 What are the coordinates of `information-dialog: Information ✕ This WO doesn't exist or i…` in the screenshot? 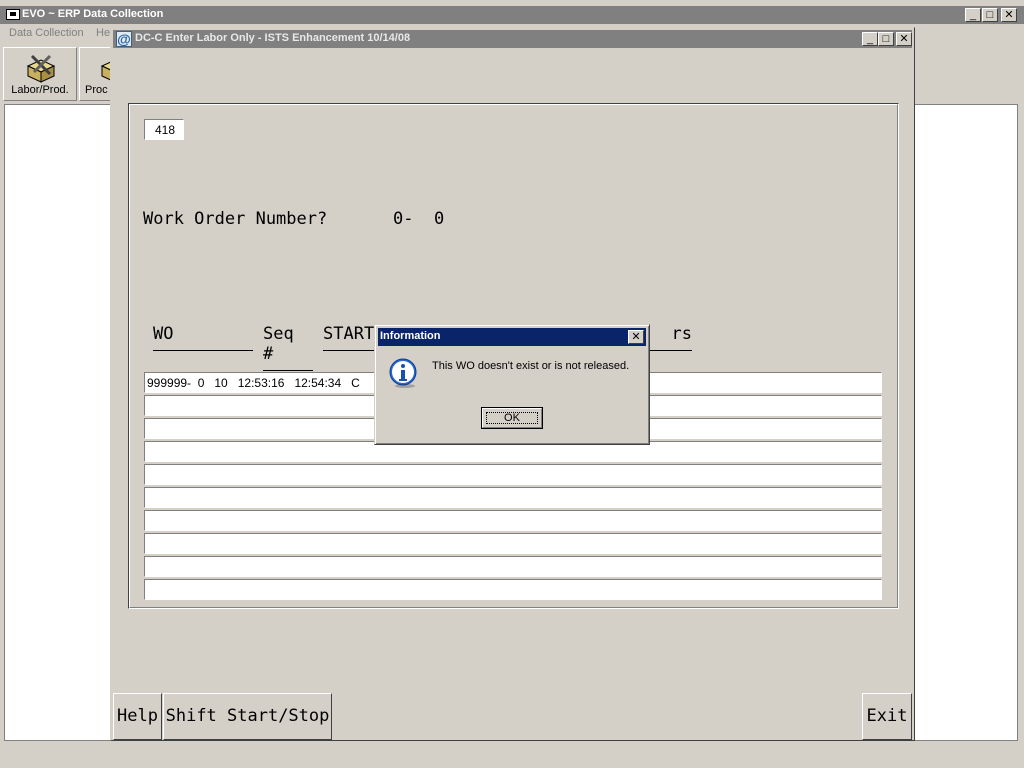 It's located at (512, 384).